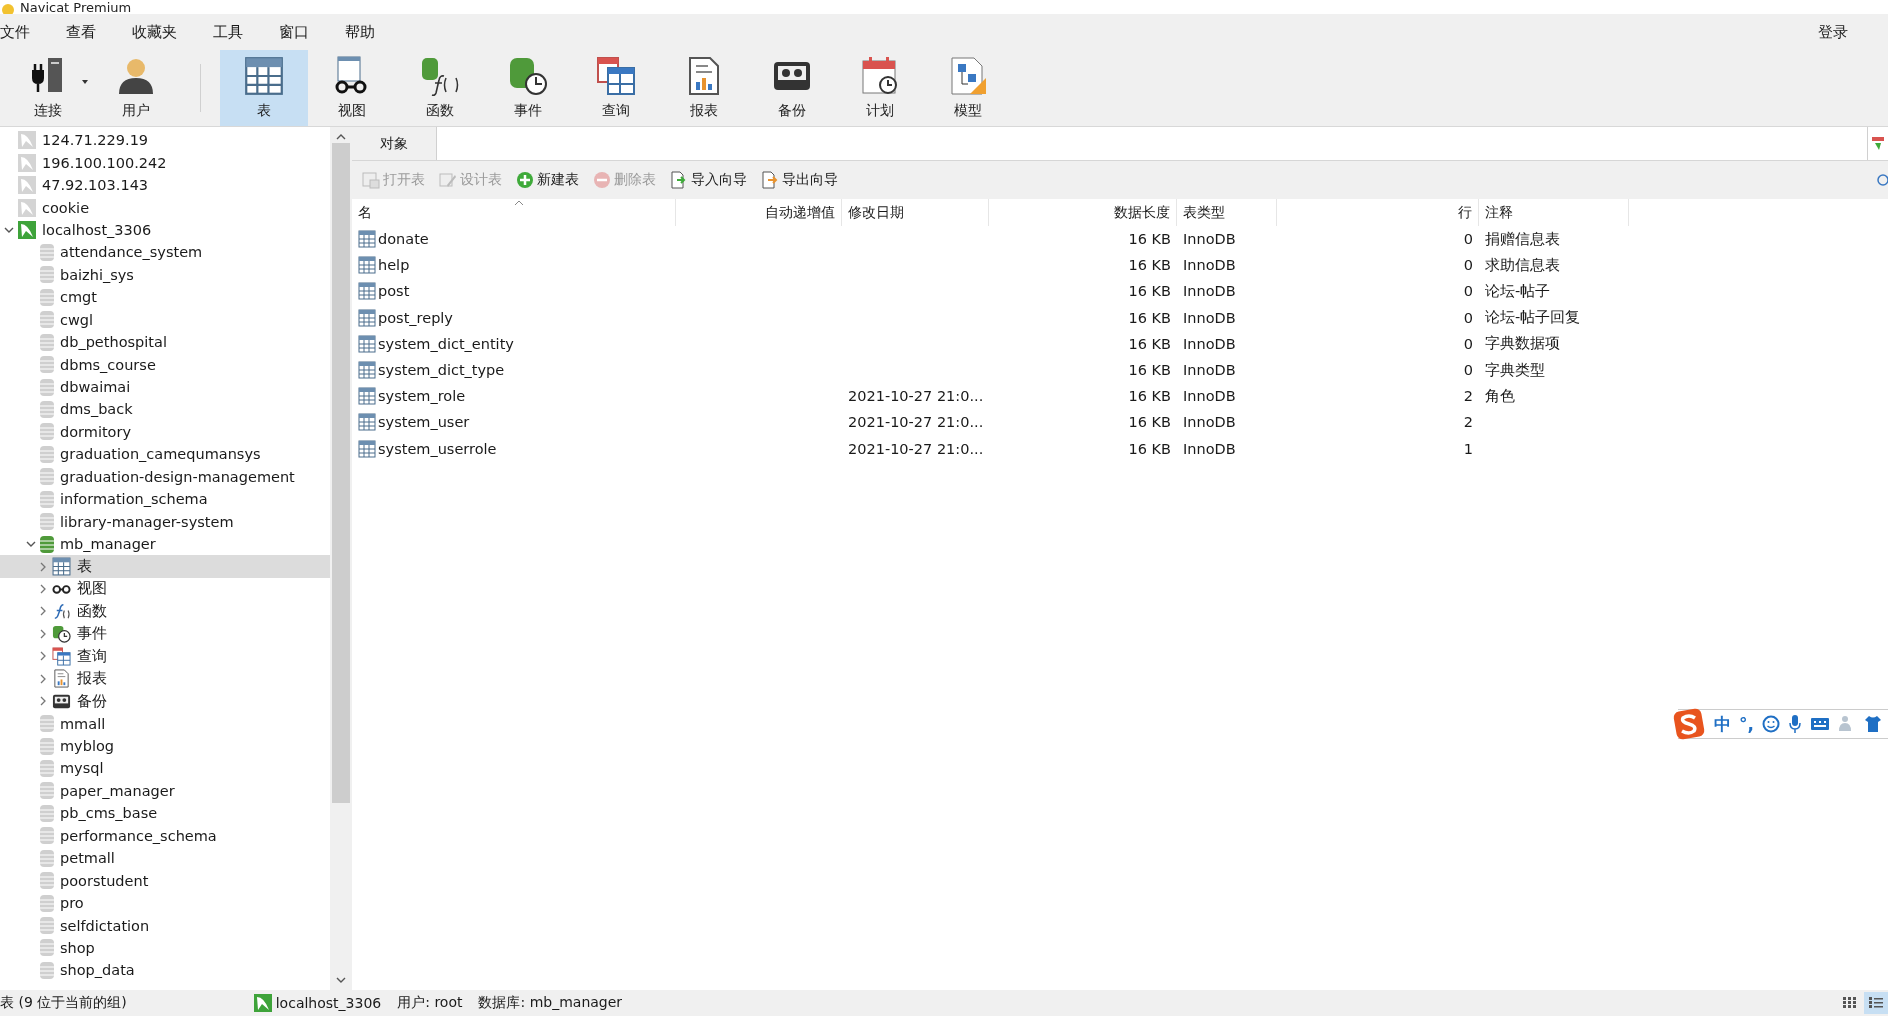  I want to click on column-header: 注释, so click(1554, 212).